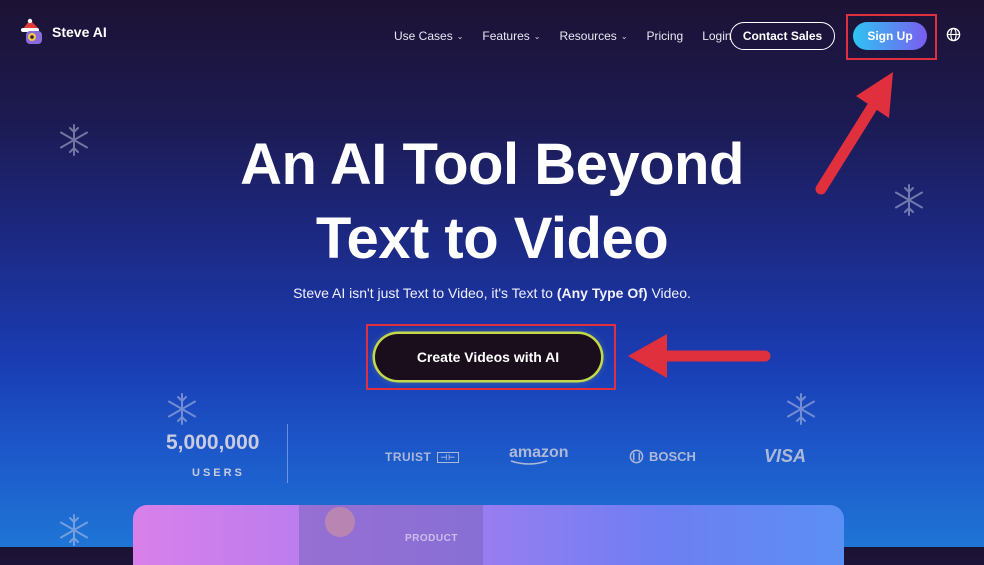 This screenshot has height=565, width=984. I want to click on bosch-mark-icon, so click(636, 456).